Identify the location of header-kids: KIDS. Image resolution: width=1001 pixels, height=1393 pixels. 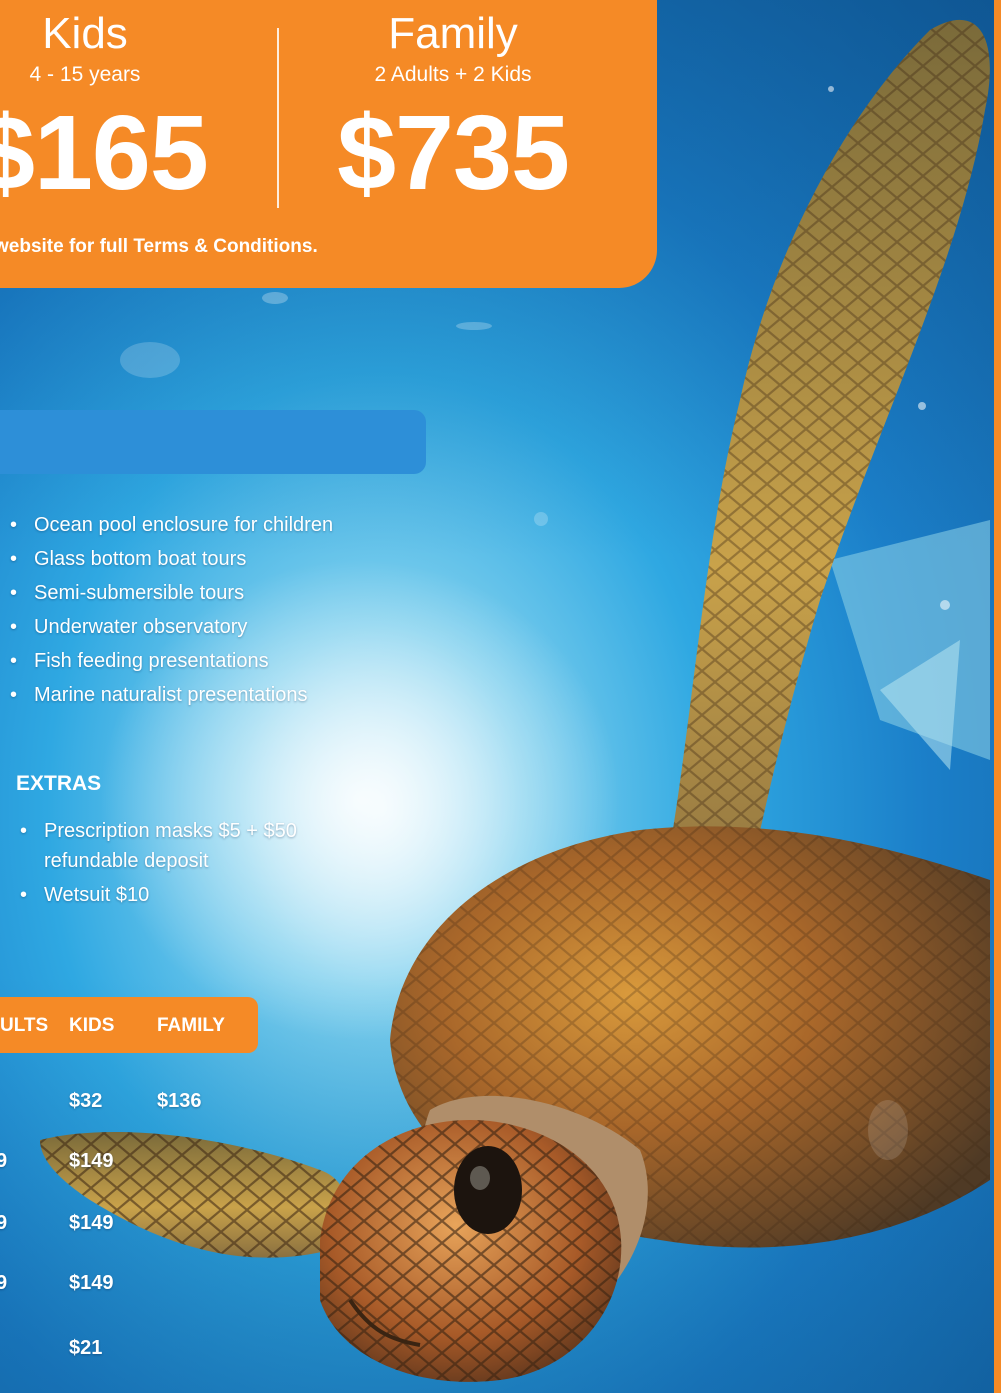
(92, 1025).